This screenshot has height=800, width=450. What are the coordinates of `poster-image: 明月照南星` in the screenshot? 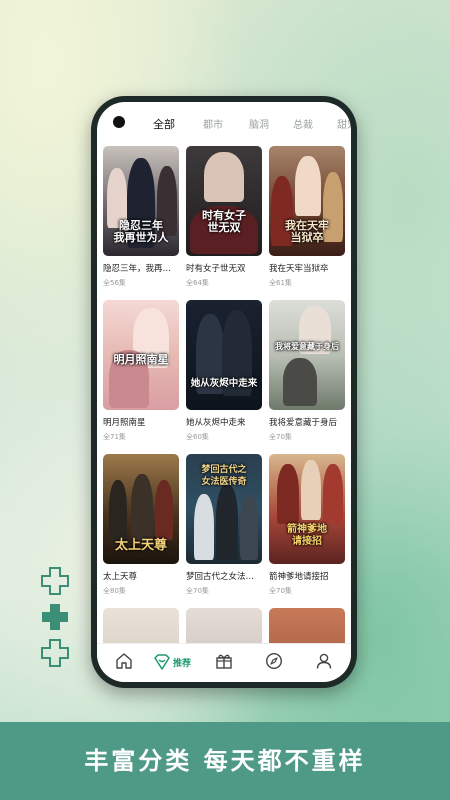 It's located at (141, 355).